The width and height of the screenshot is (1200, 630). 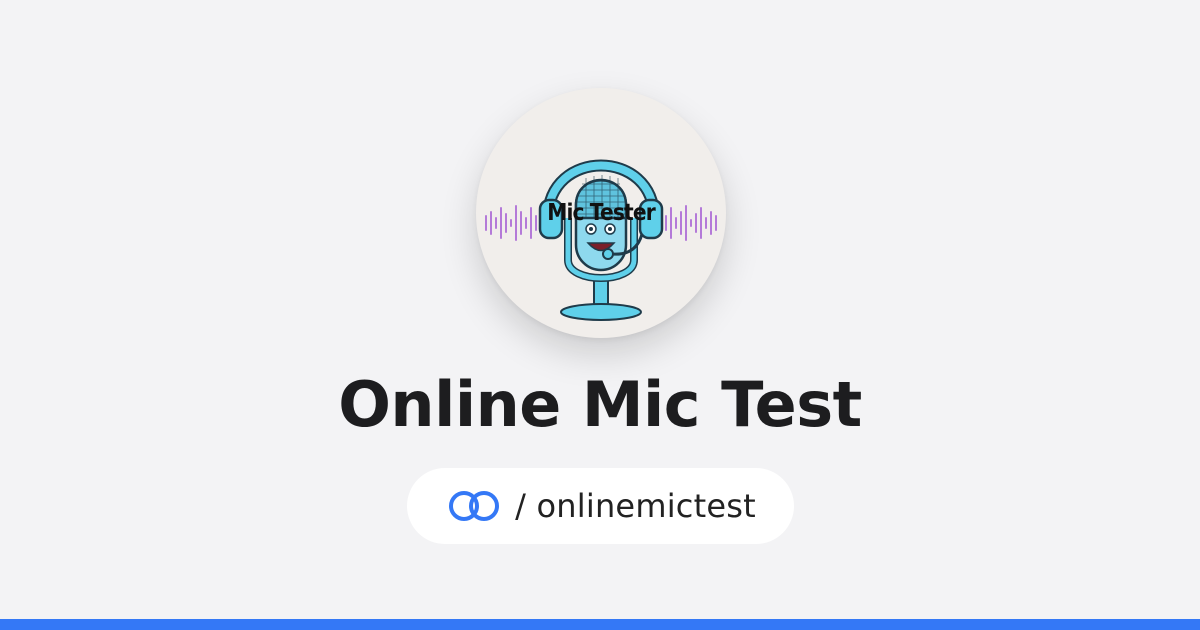 What do you see at coordinates (635, 506) in the screenshot?
I see `profile-handle: / onlinemictest` at bounding box center [635, 506].